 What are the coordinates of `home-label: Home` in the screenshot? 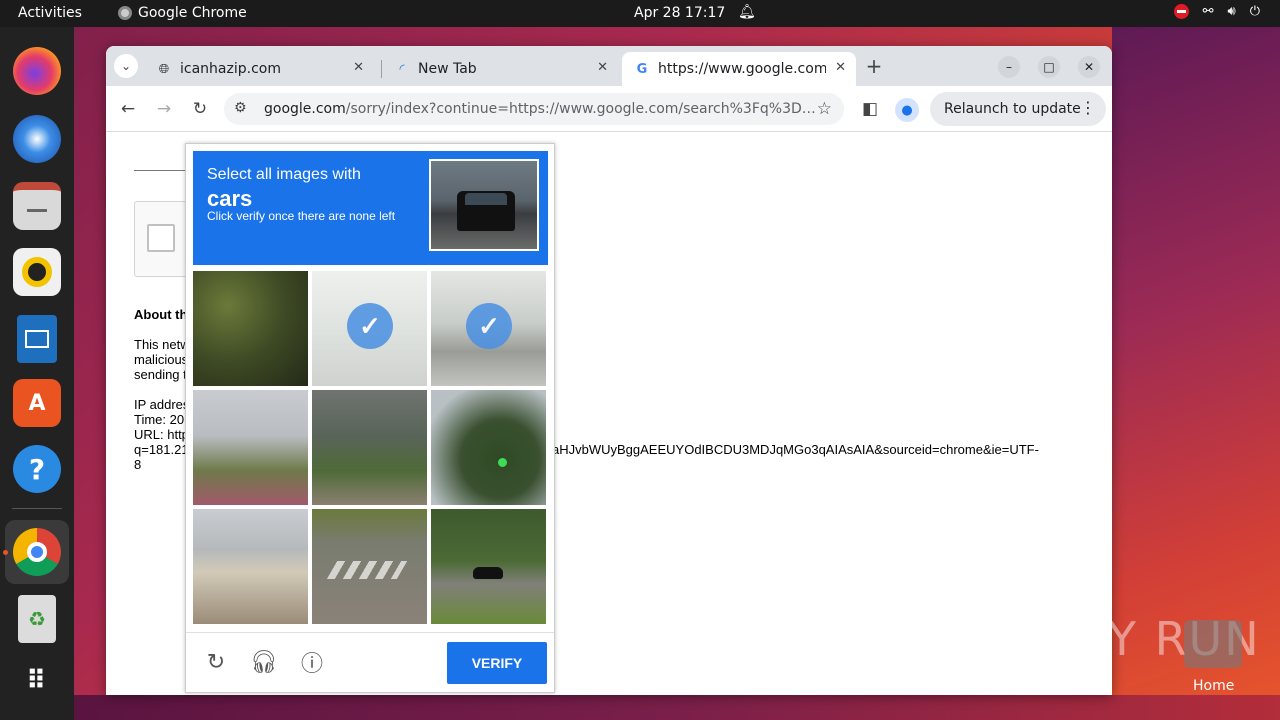 It's located at (1214, 686).